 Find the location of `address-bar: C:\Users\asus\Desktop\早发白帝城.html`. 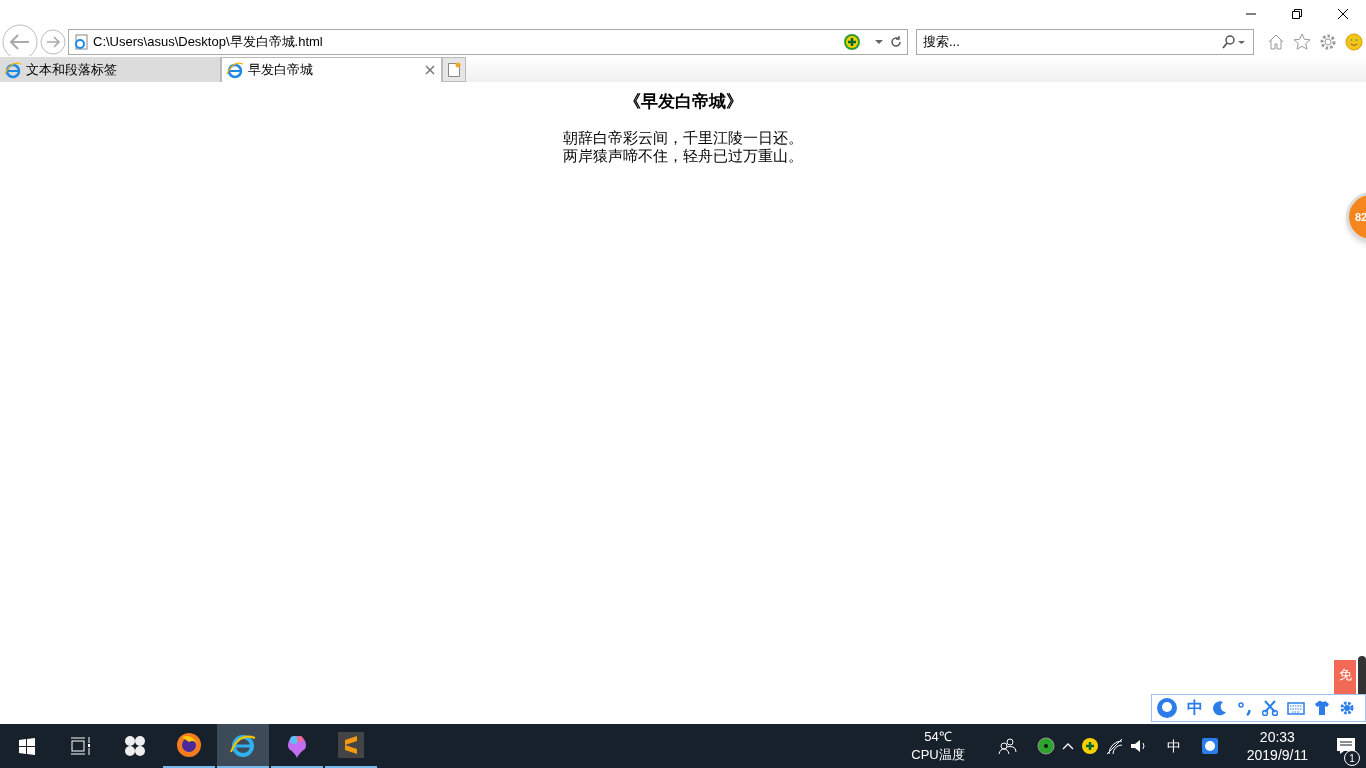

address-bar: C:\Users\asus\Desktop\早发白帝城.html is located at coordinates (488, 42).